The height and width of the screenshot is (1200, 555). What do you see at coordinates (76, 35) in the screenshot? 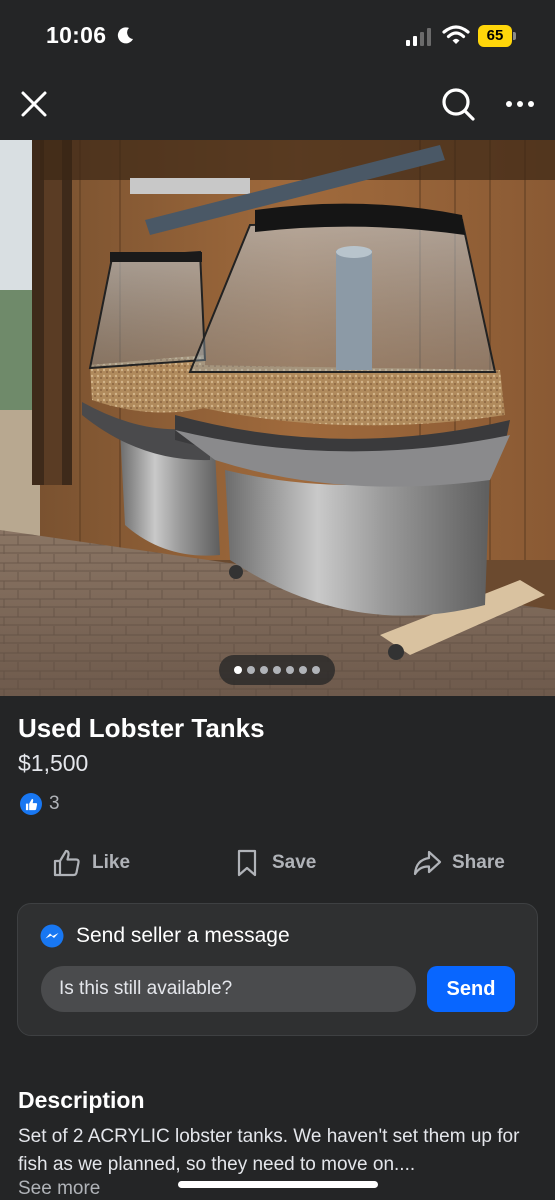
I see `status-time: 10:06` at bounding box center [76, 35].